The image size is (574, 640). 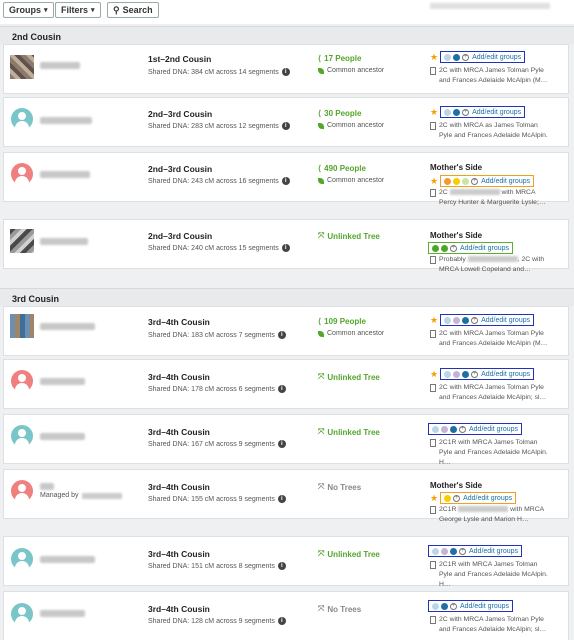 What do you see at coordinates (78, 10) in the screenshot?
I see `filters-dropdown: Filters ▾` at bounding box center [78, 10].